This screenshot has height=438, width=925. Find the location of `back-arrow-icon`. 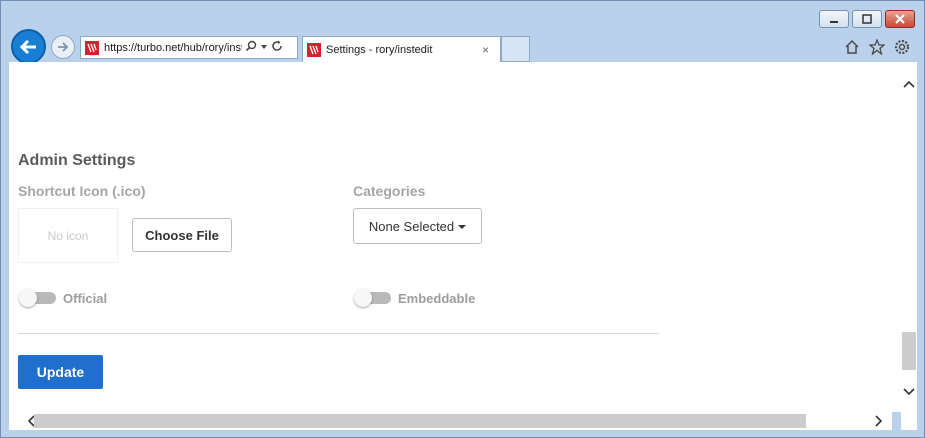

back-arrow-icon is located at coordinates (27, 46).